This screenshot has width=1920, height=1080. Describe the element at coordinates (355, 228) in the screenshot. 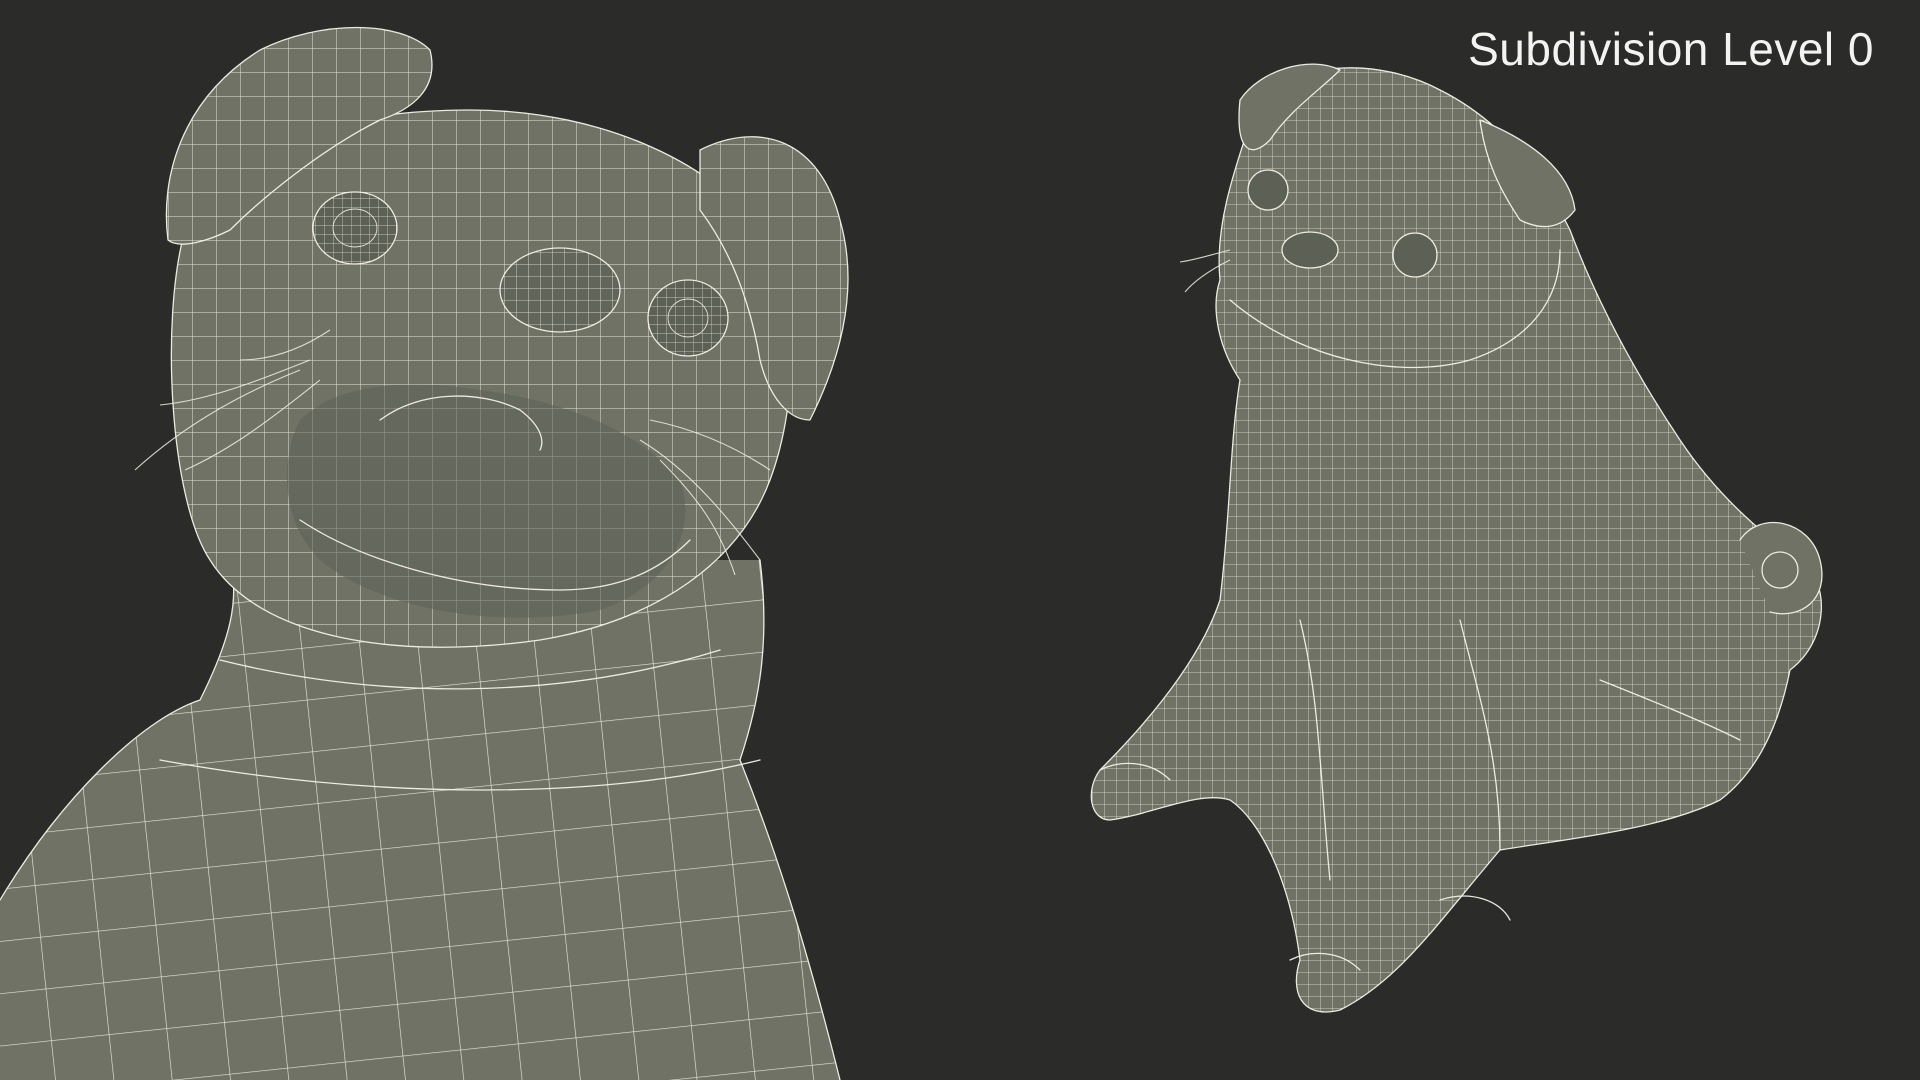

I see `closeup-eye-left` at that location.